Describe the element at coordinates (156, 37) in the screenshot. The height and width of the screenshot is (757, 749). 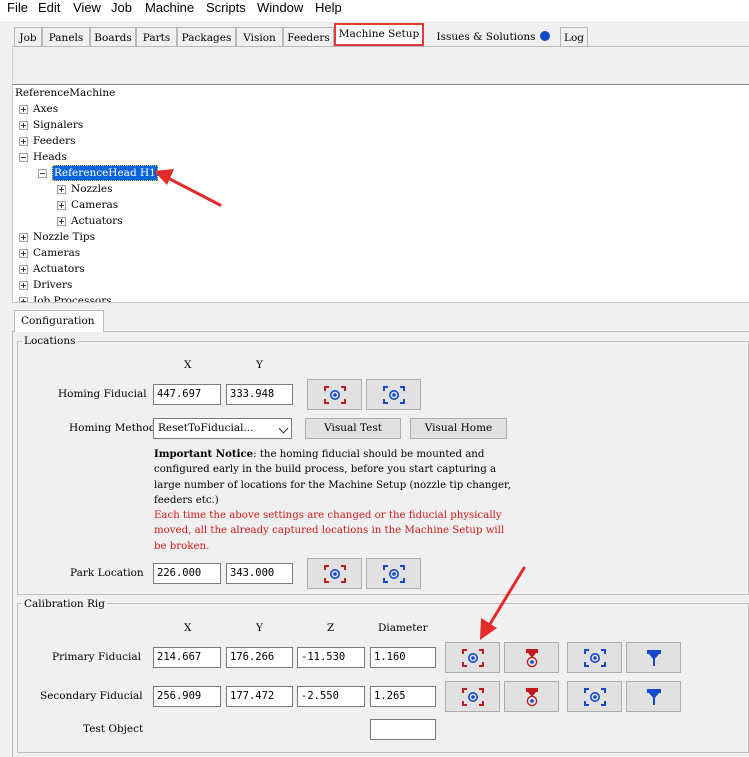
I see `tab-parts: Parts` at that location.